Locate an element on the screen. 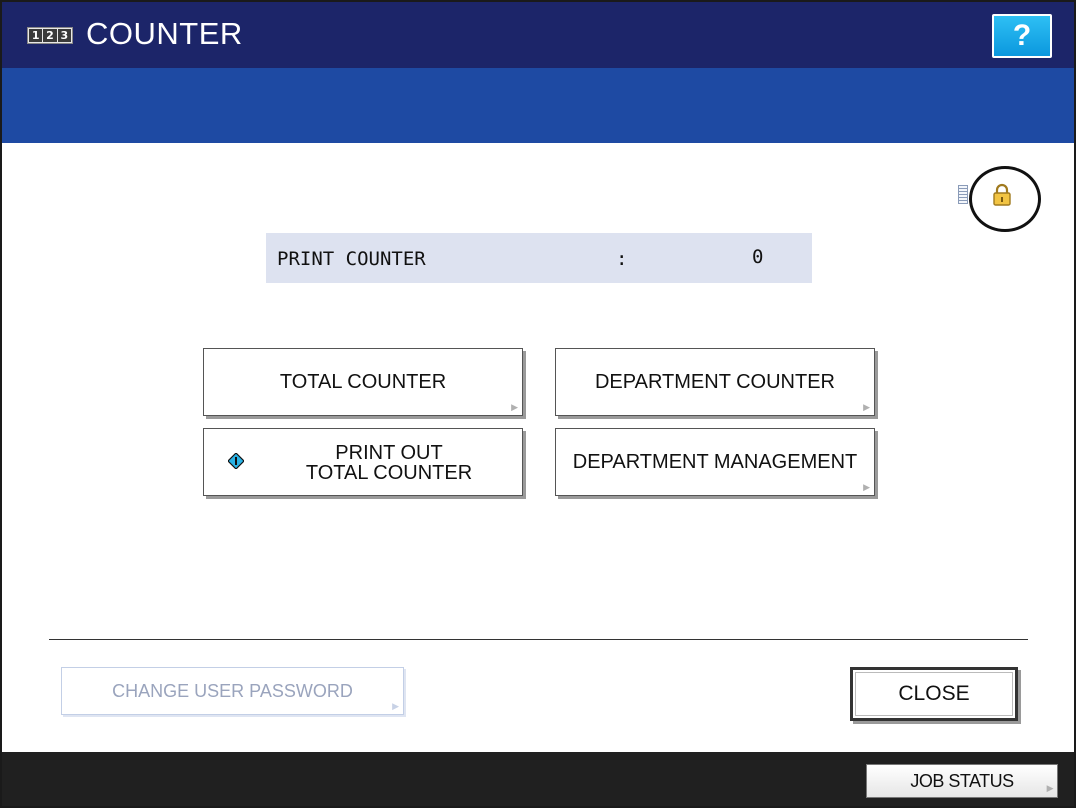 The width and height of the screenshot is (1076, 808). print-counter-label: PRINT COUNTER is located at coordinates (351, 259).